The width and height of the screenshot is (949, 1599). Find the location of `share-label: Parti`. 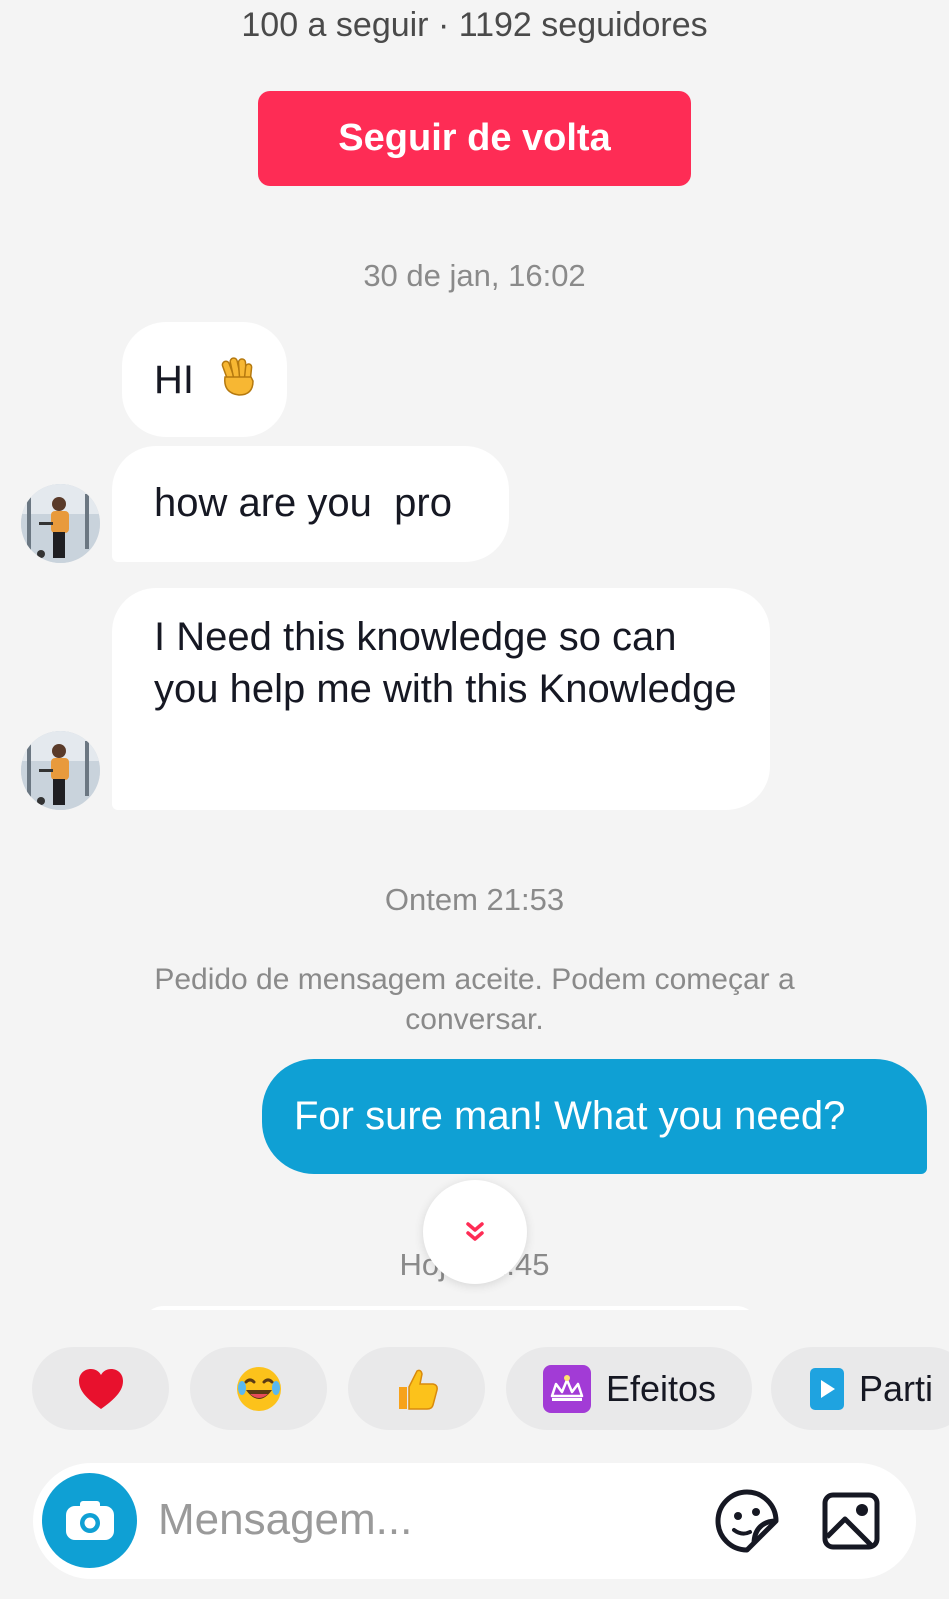

share-label: Parti is located at coordinates (896, 1388).